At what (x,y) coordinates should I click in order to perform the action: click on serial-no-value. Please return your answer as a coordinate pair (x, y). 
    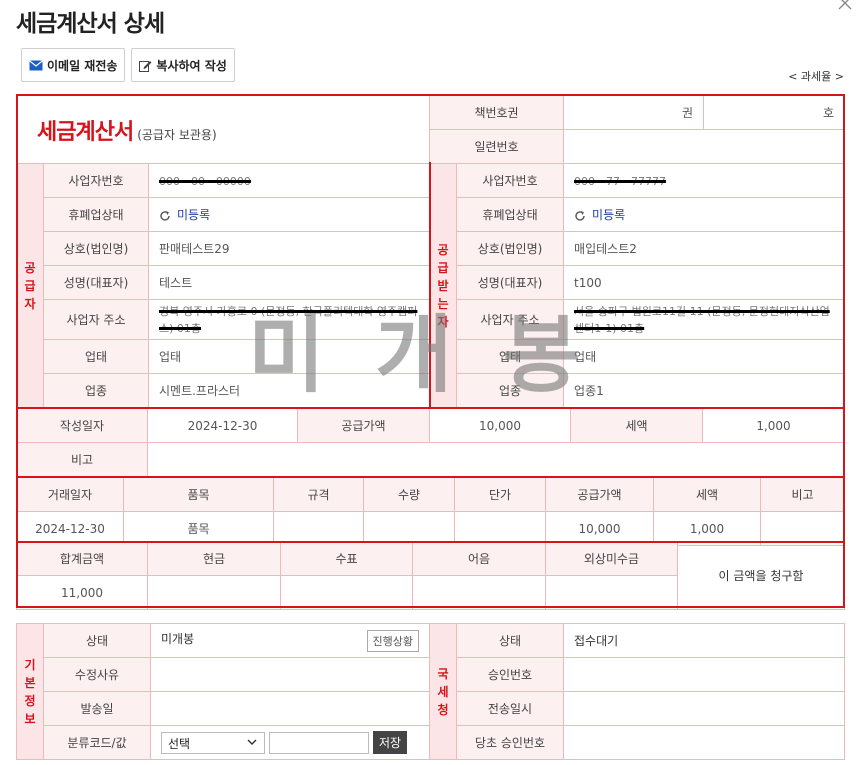
    Looking at the image, I should click on (704, 146).